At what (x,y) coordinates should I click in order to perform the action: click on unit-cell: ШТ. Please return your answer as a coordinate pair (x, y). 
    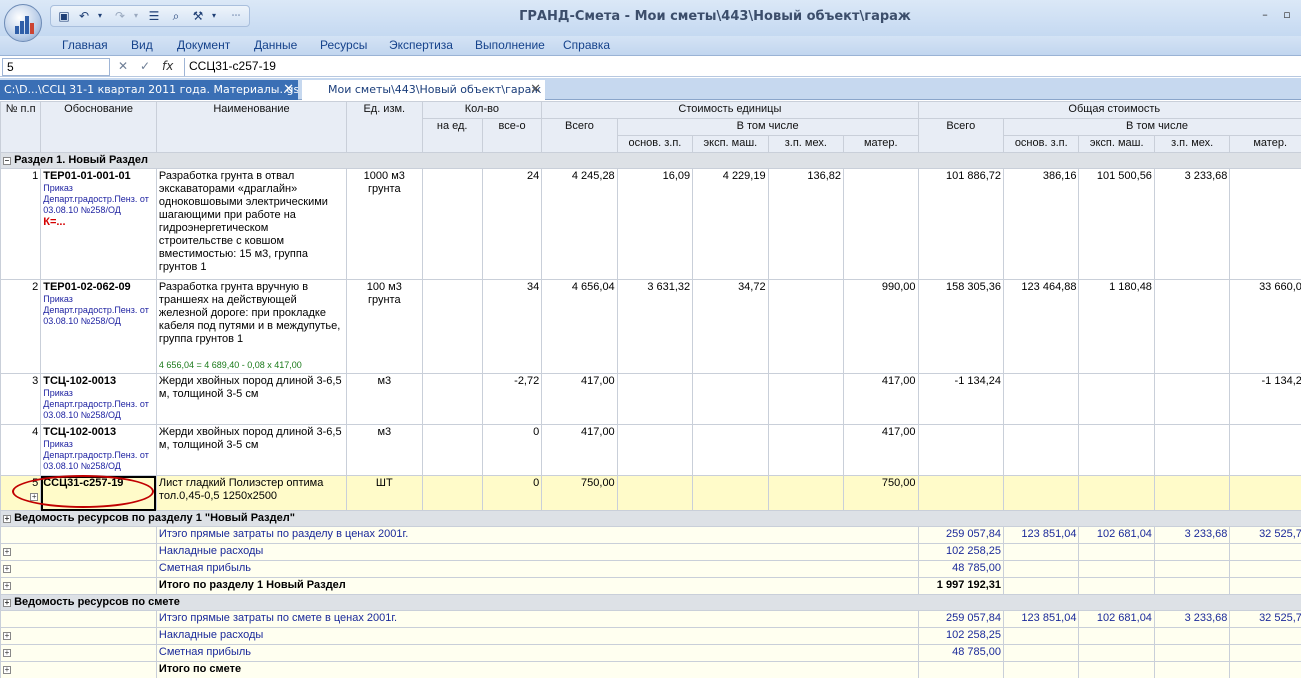
    Looking at the image, I should click on (384, 493).